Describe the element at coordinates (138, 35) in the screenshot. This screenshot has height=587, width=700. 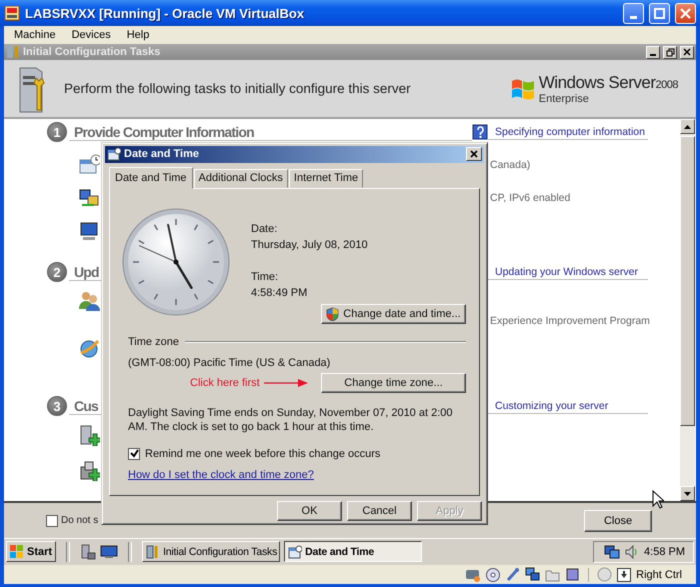
I see `menu-item: Help` at that location.